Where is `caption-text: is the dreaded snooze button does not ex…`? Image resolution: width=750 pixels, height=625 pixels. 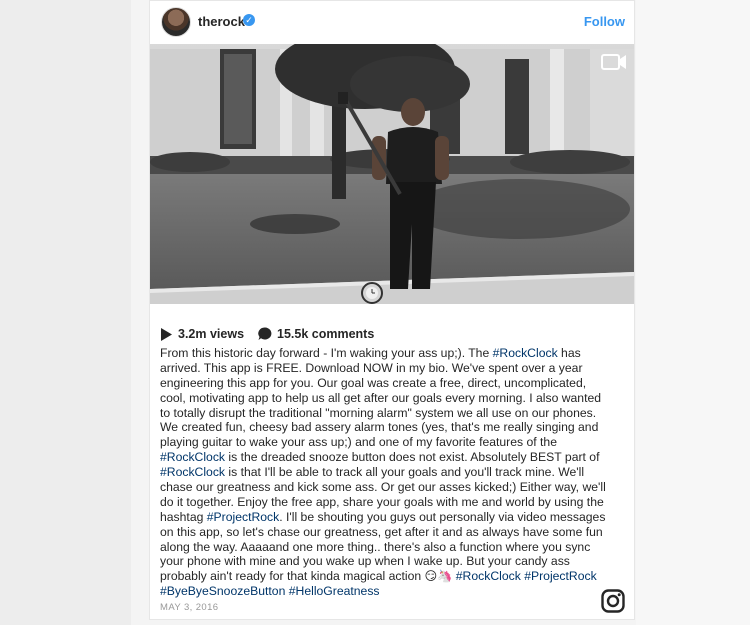
caption-text: is the dreaded snooze button does not ex… is located at coordinates (412, 457).